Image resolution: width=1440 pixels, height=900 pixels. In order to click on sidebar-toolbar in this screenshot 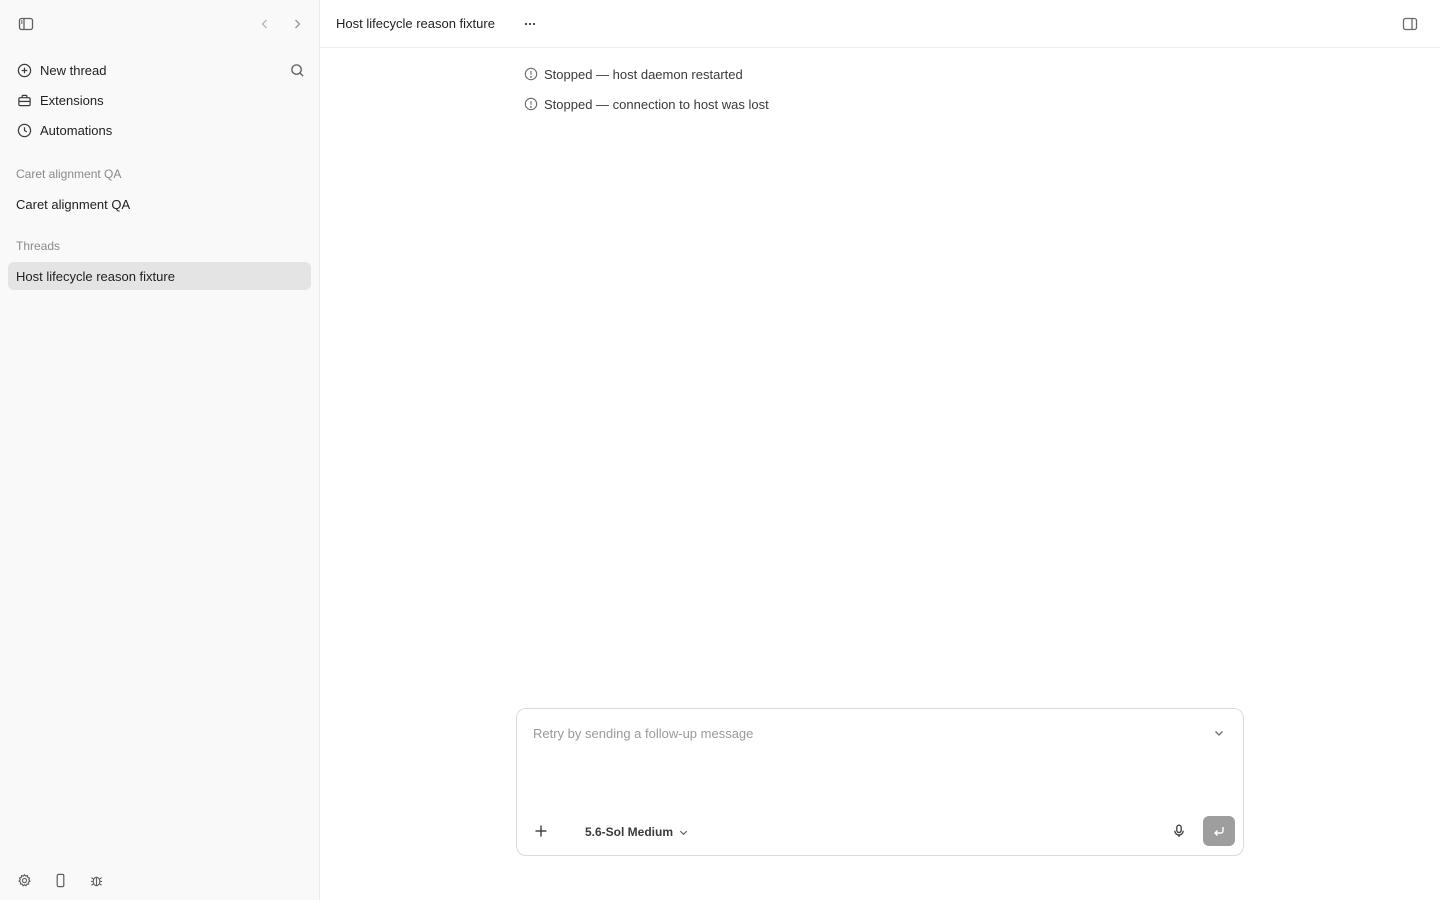, I will do `click(160, 24)`.